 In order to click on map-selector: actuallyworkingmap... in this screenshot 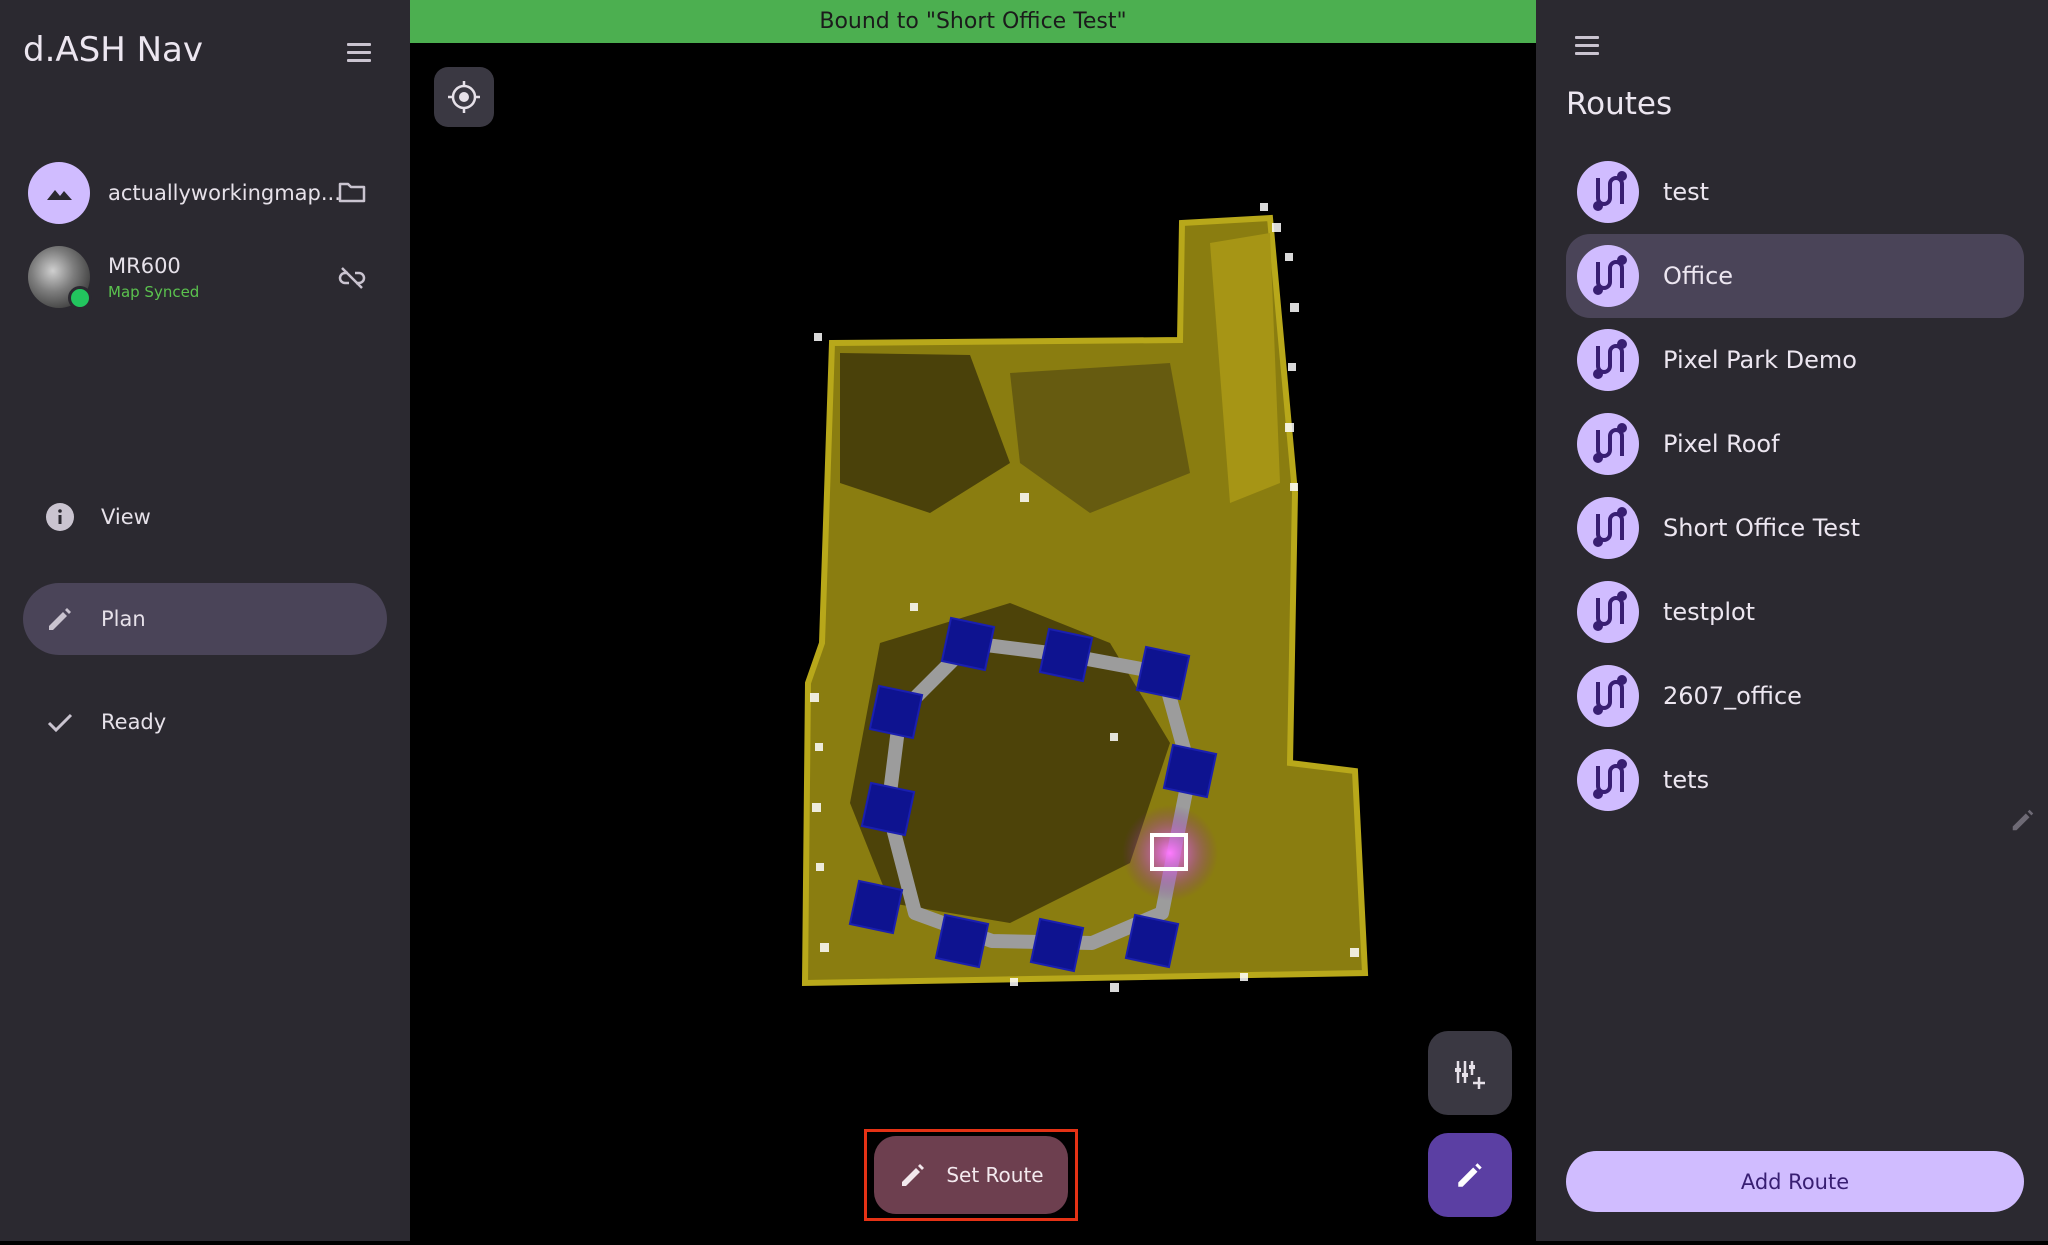, I will do `click(184, 193)`.